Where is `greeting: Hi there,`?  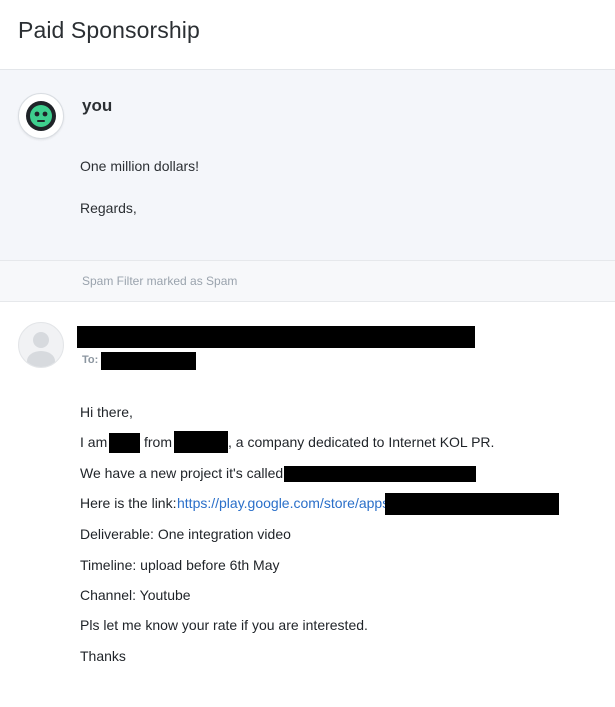
greeting: Hi there, is located at coordinates (106, 412).